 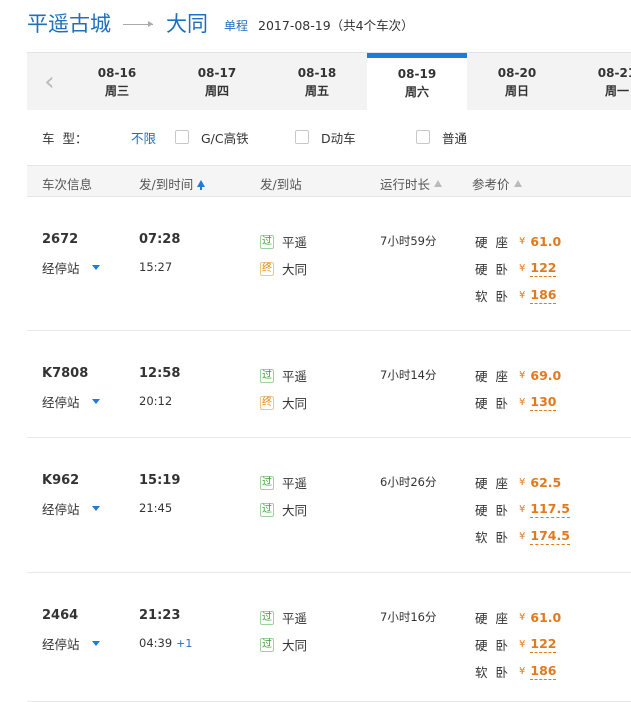 What do you see at coordinates (160, 373) in the screenshot?
I see `depart-time: 12:58` at bounding box center [160, 373].